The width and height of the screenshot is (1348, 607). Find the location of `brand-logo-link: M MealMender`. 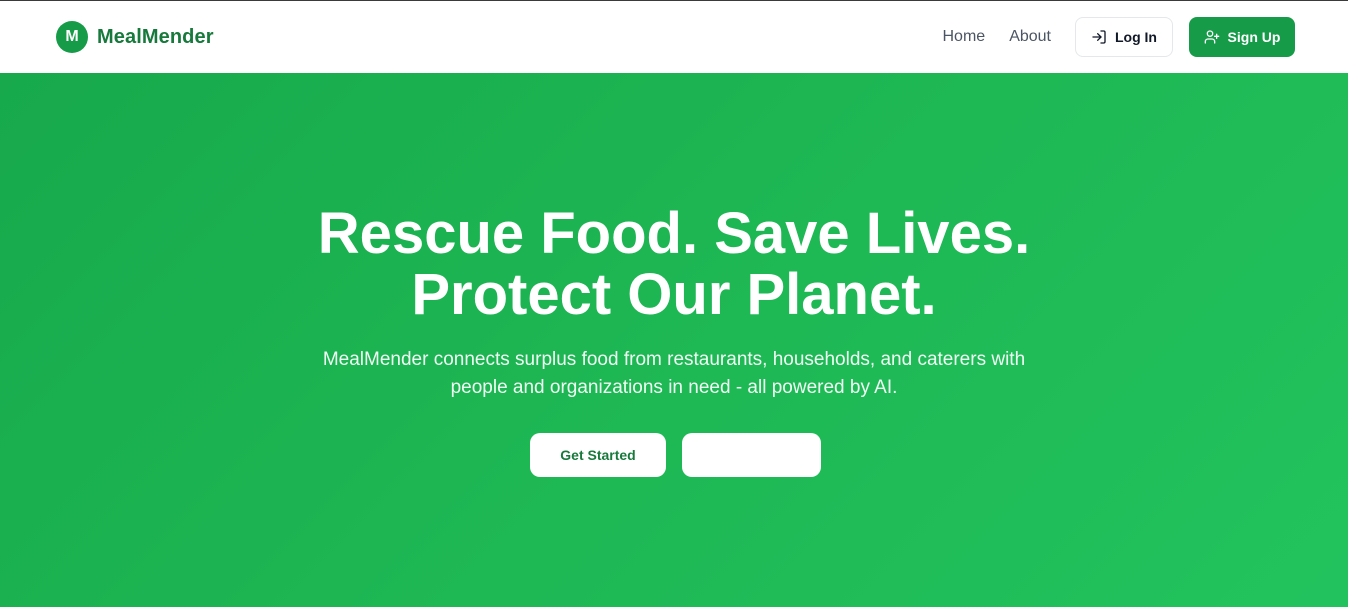

brand-logo-link: M MealMender is located at coordinates (135, 37).